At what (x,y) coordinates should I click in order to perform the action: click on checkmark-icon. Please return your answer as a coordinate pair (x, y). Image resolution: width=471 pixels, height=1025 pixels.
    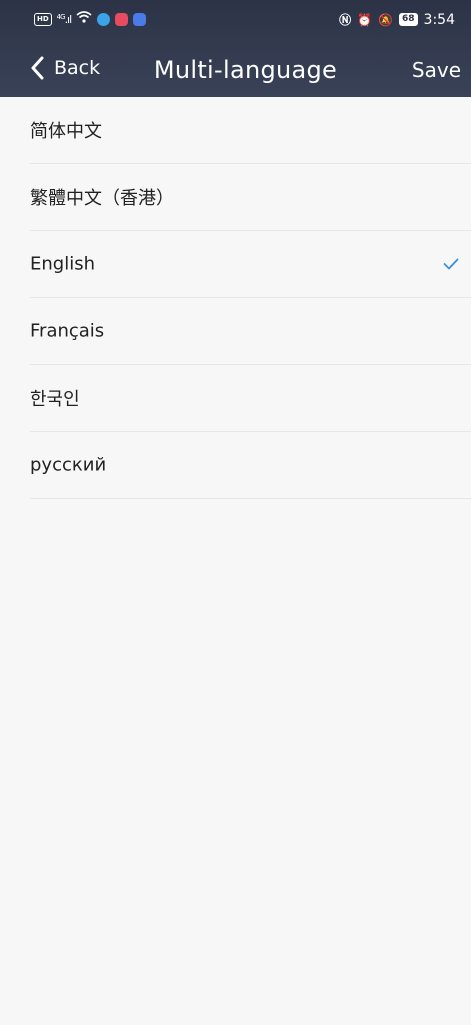
    Looking at the image, I should click on (451, 264).